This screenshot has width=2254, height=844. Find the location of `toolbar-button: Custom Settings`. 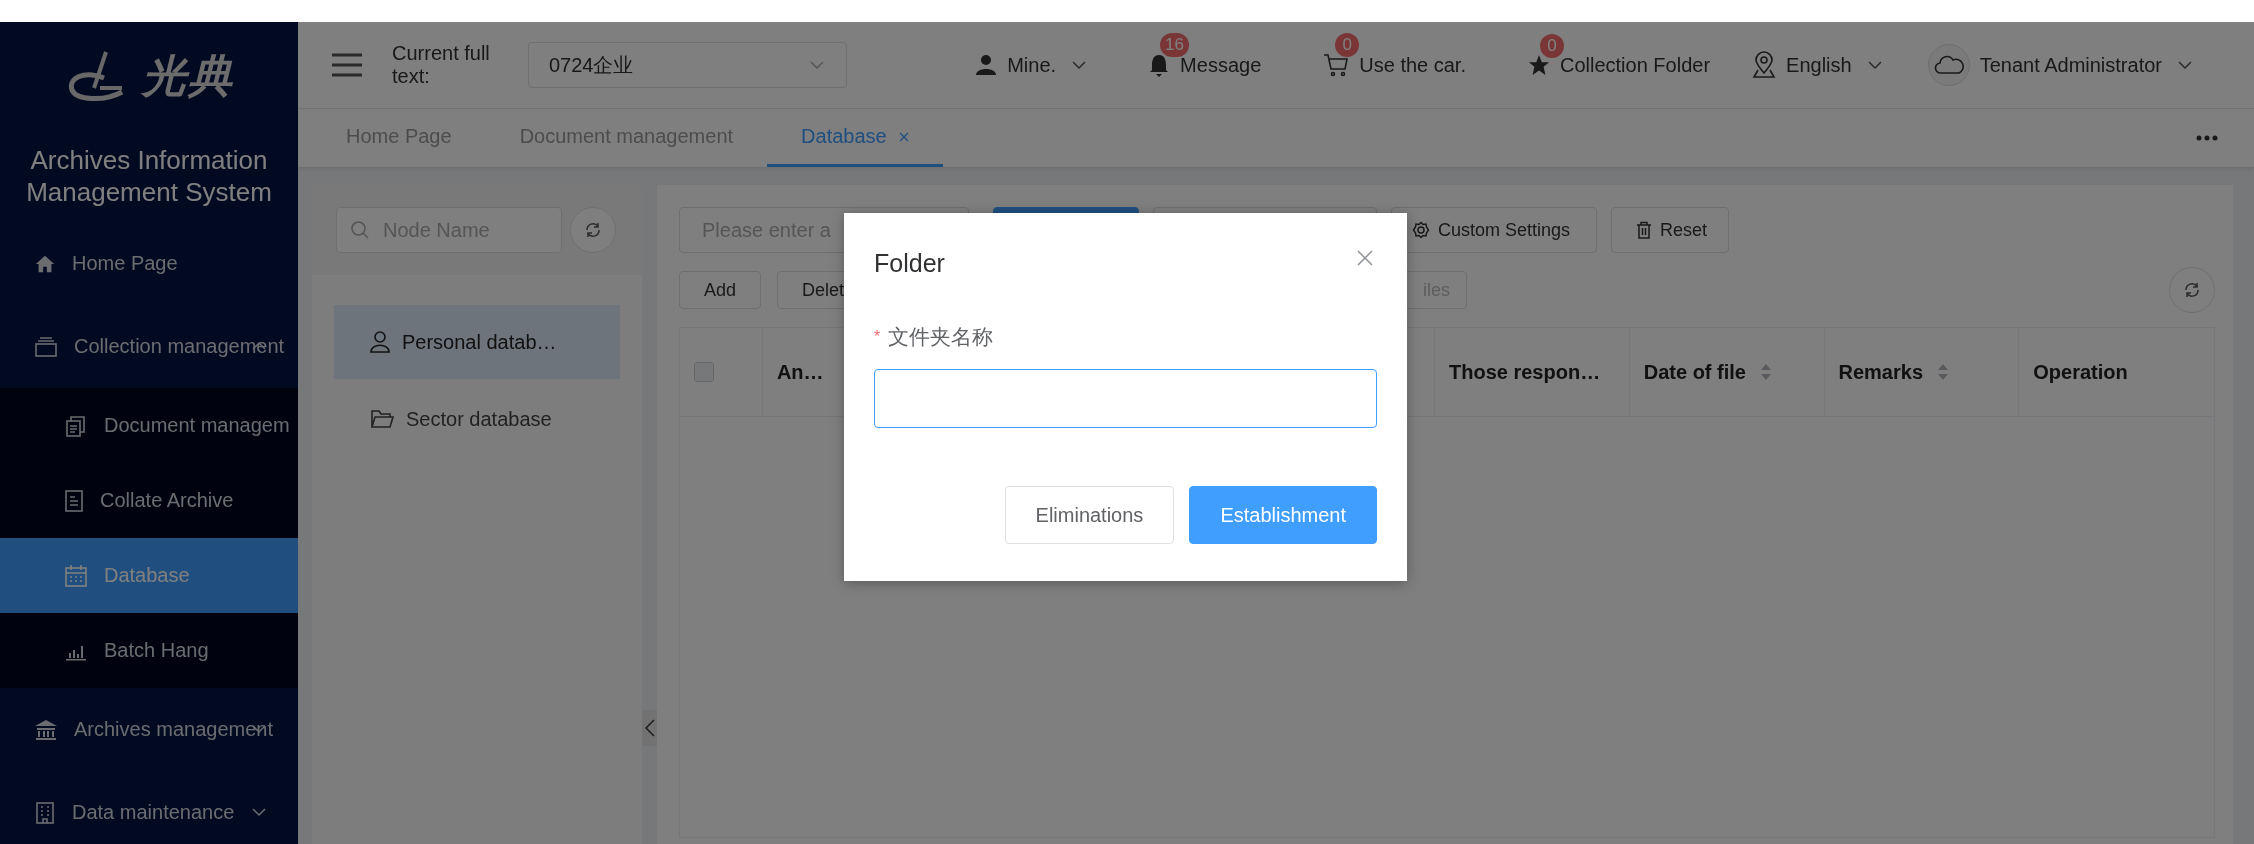

toolbar-button: Custom Settings is located at coordinates (1494, 230).